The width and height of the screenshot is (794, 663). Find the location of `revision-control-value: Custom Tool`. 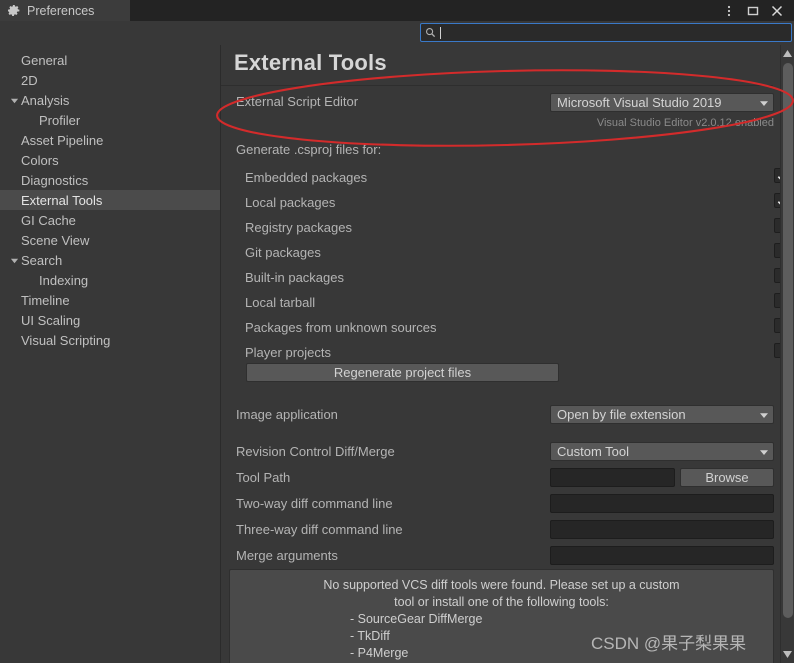

revision-control-value: Custom Tool is located at coordinates (593, 451).